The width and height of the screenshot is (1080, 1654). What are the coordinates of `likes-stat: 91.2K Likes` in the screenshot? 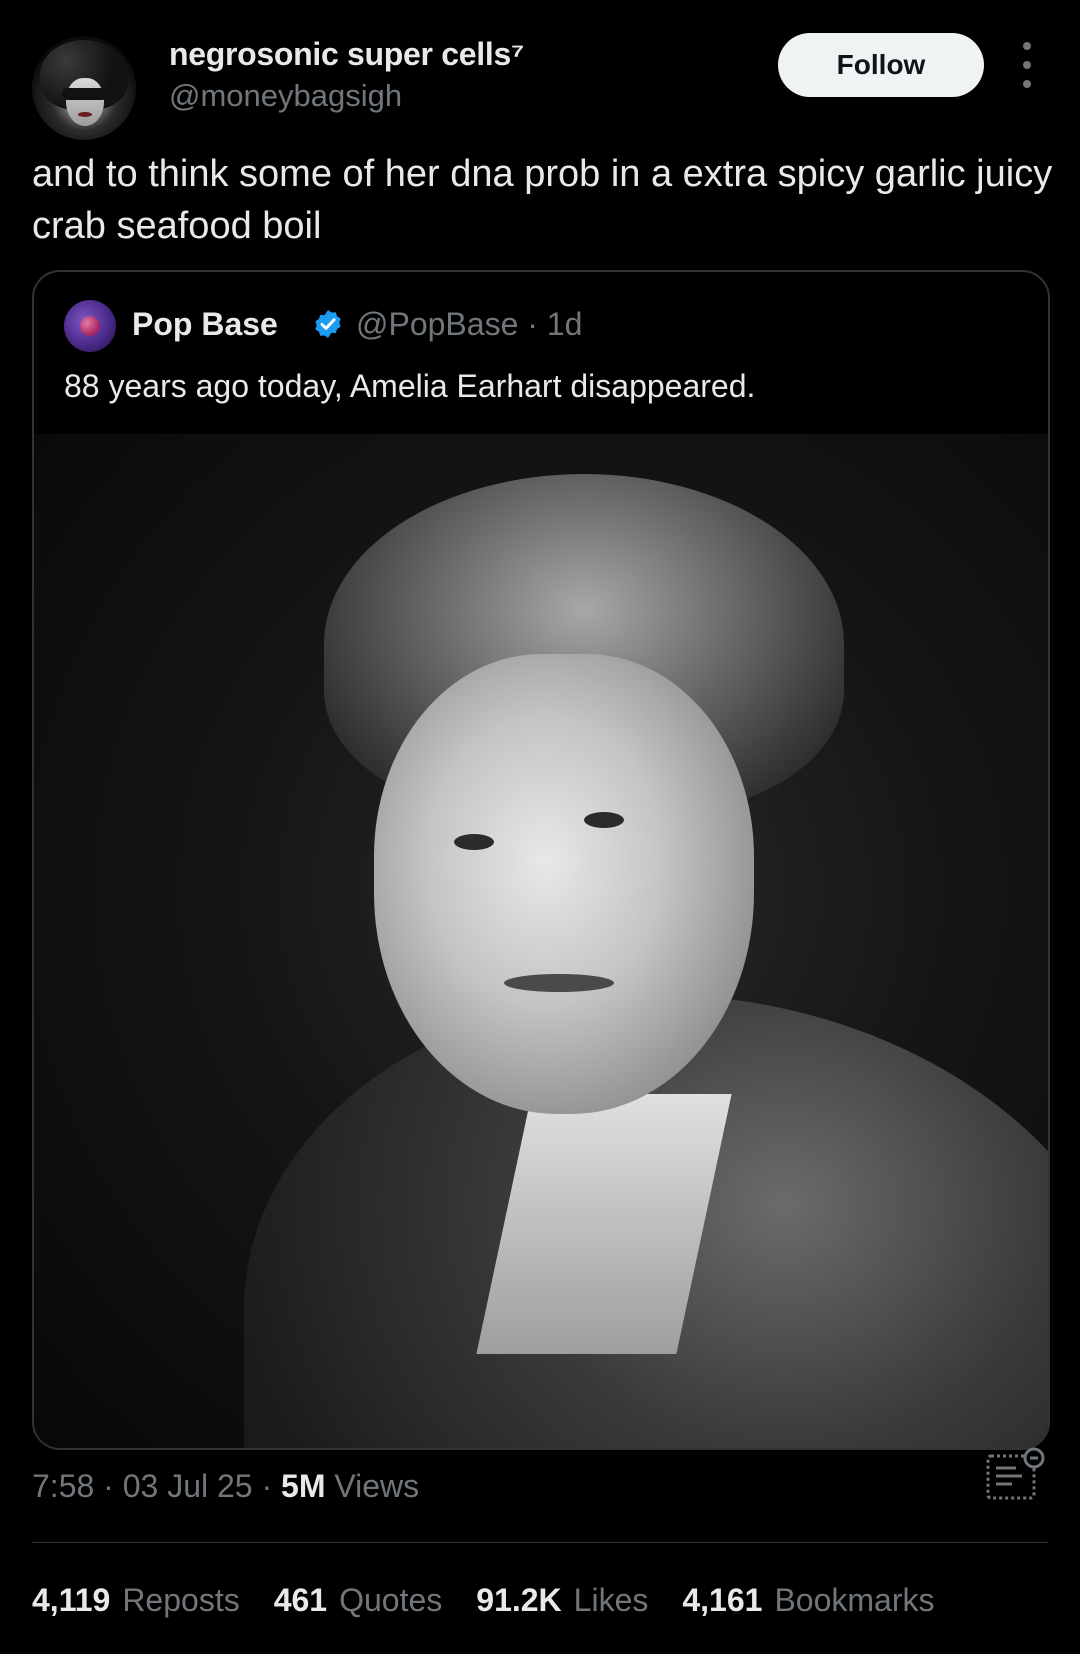 It's located at (562, 1600).